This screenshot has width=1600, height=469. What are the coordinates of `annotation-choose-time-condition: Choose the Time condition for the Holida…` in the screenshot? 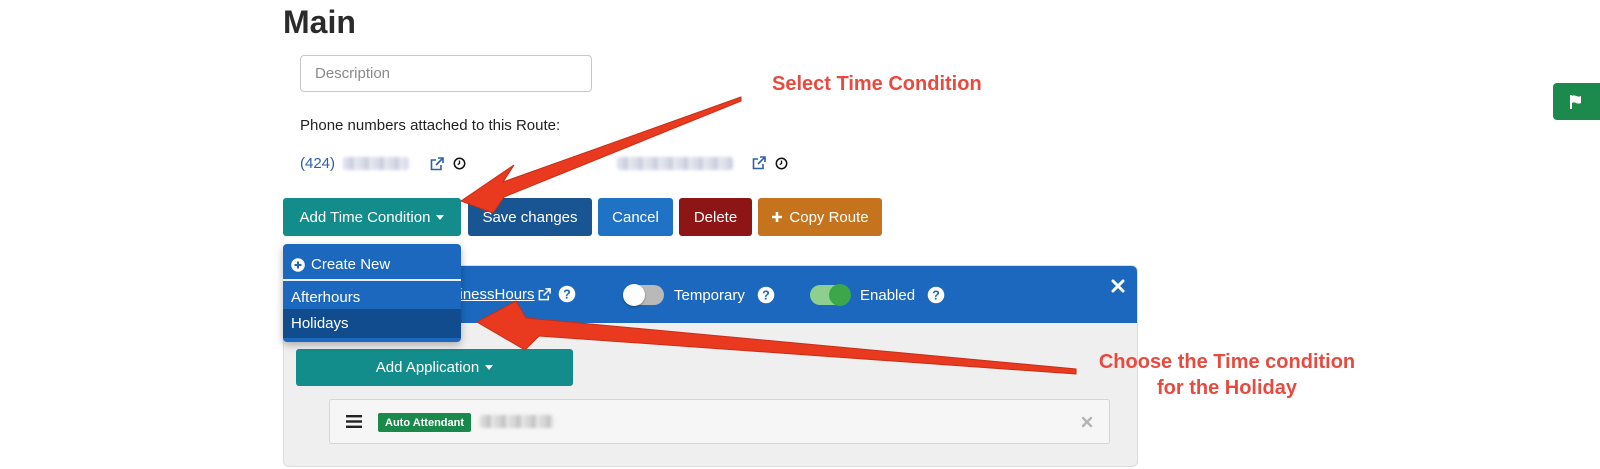 It's located at (1227, 375).